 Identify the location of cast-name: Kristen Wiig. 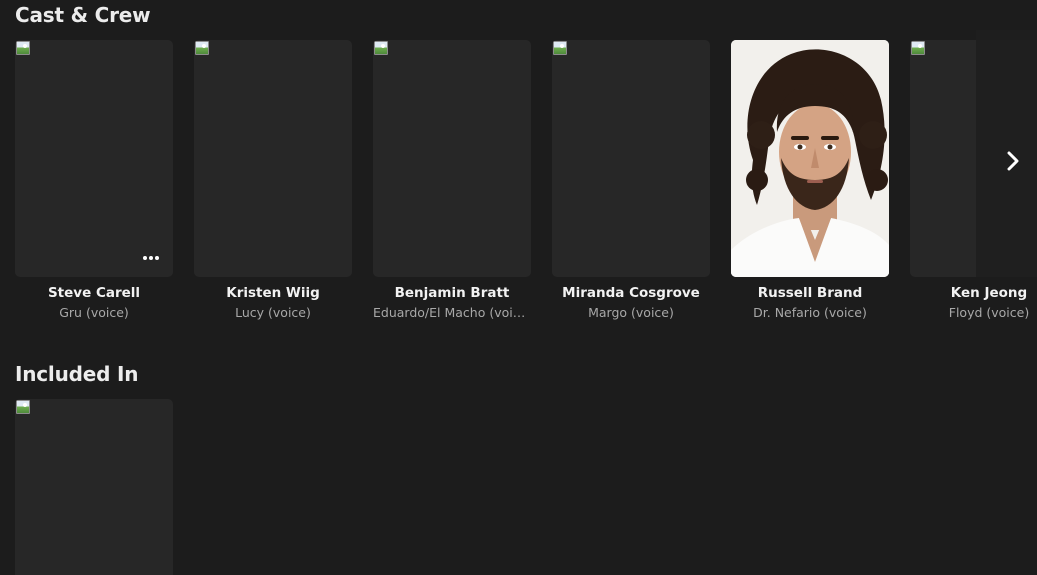
(273, 293).